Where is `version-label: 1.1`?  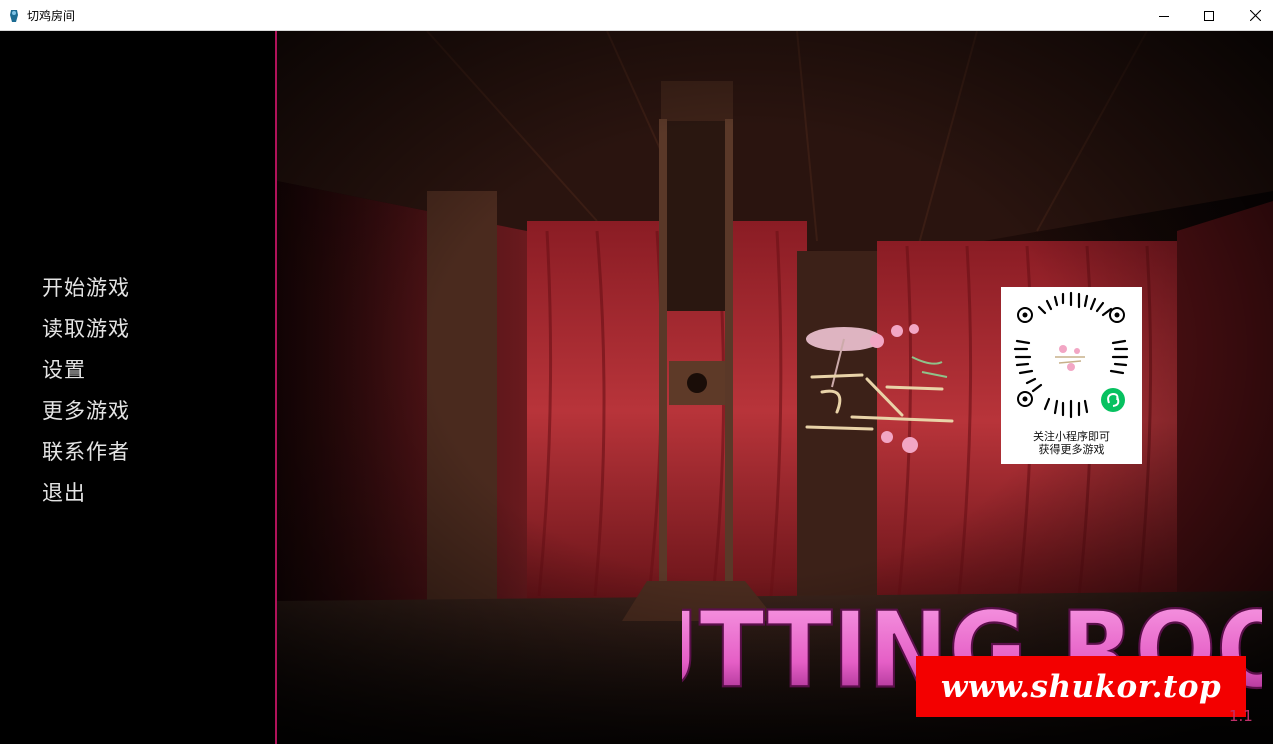
version-label: 1.1 is located at coordinates (1241, 716).